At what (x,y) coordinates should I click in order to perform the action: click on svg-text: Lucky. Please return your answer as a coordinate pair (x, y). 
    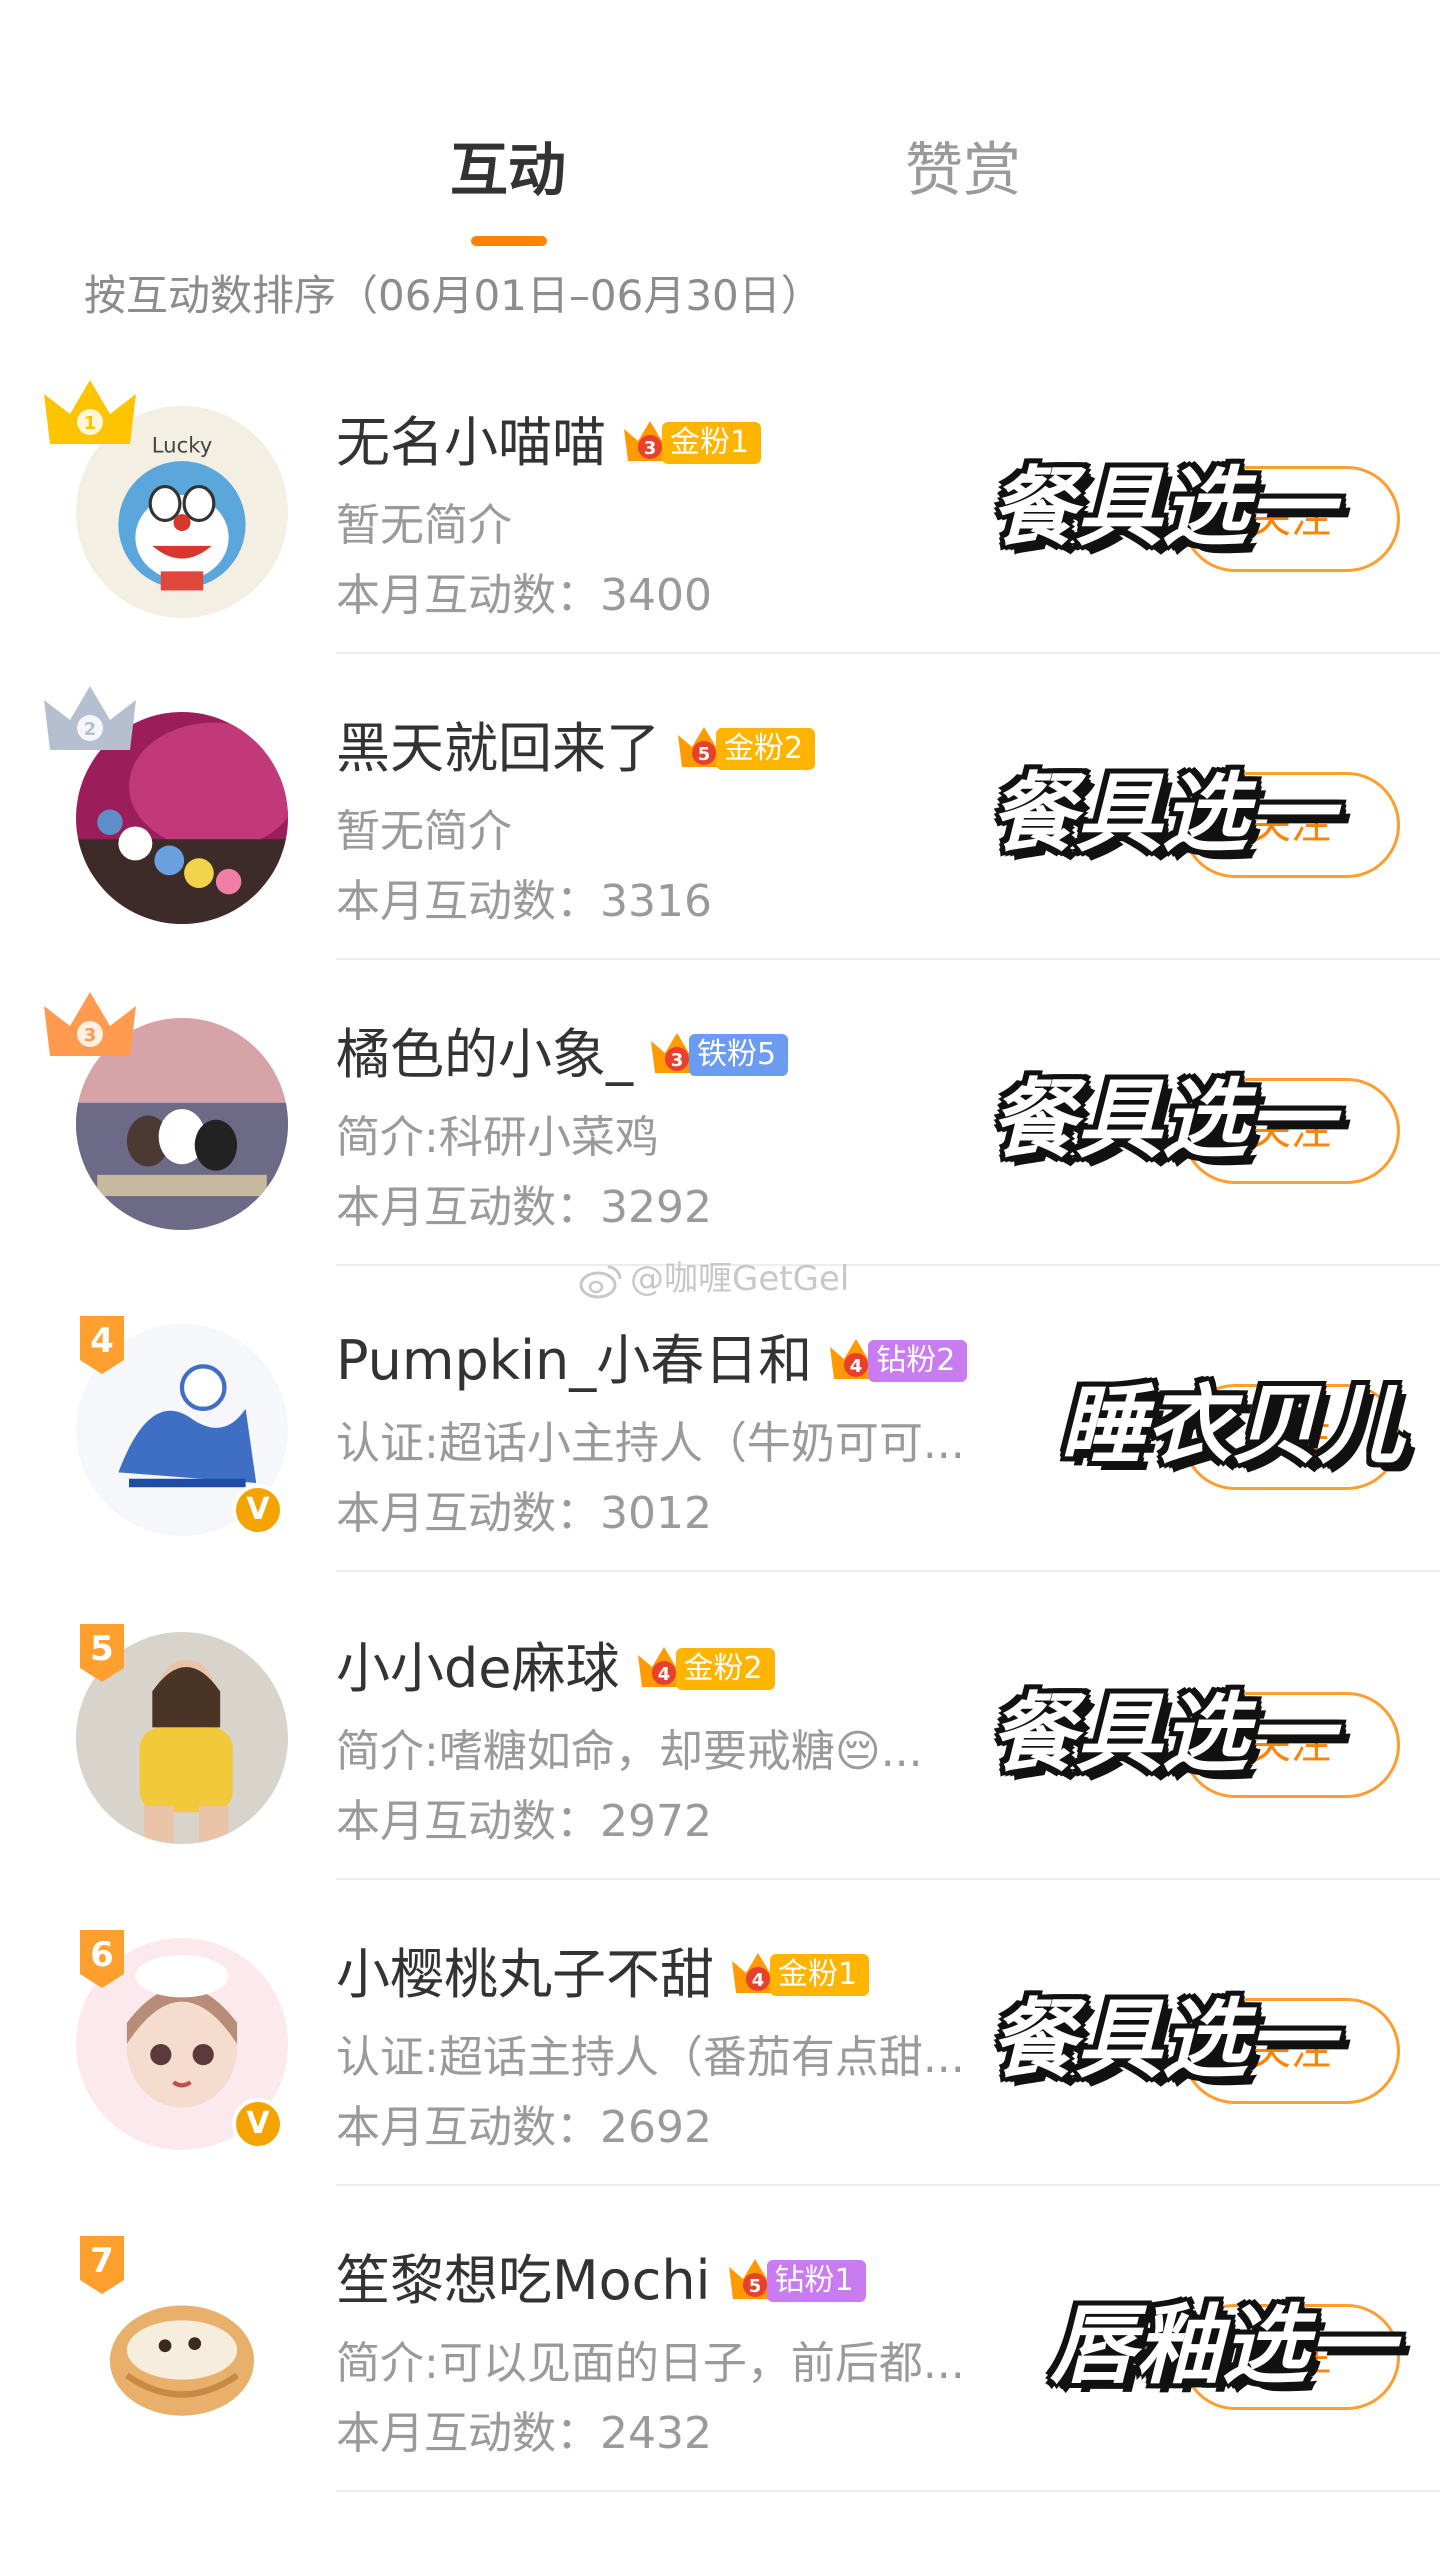
    Looking at the image, I should click on (182, 445).